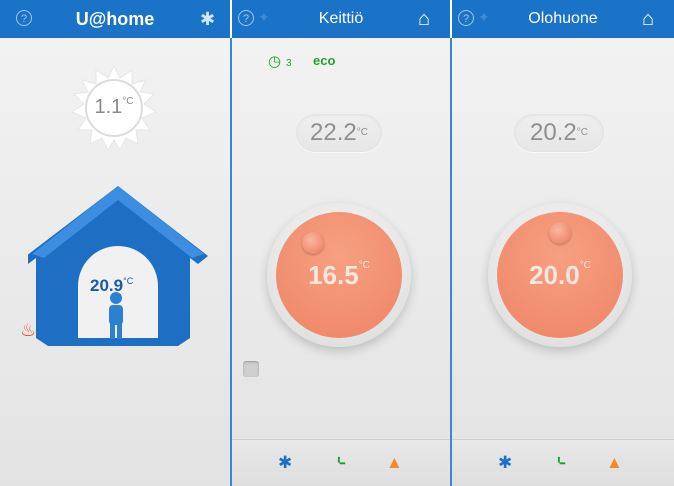 This screenshot has width=674, height=486. I want to click on setpoint-dial-face: 16.5°C, so click(339, 275).